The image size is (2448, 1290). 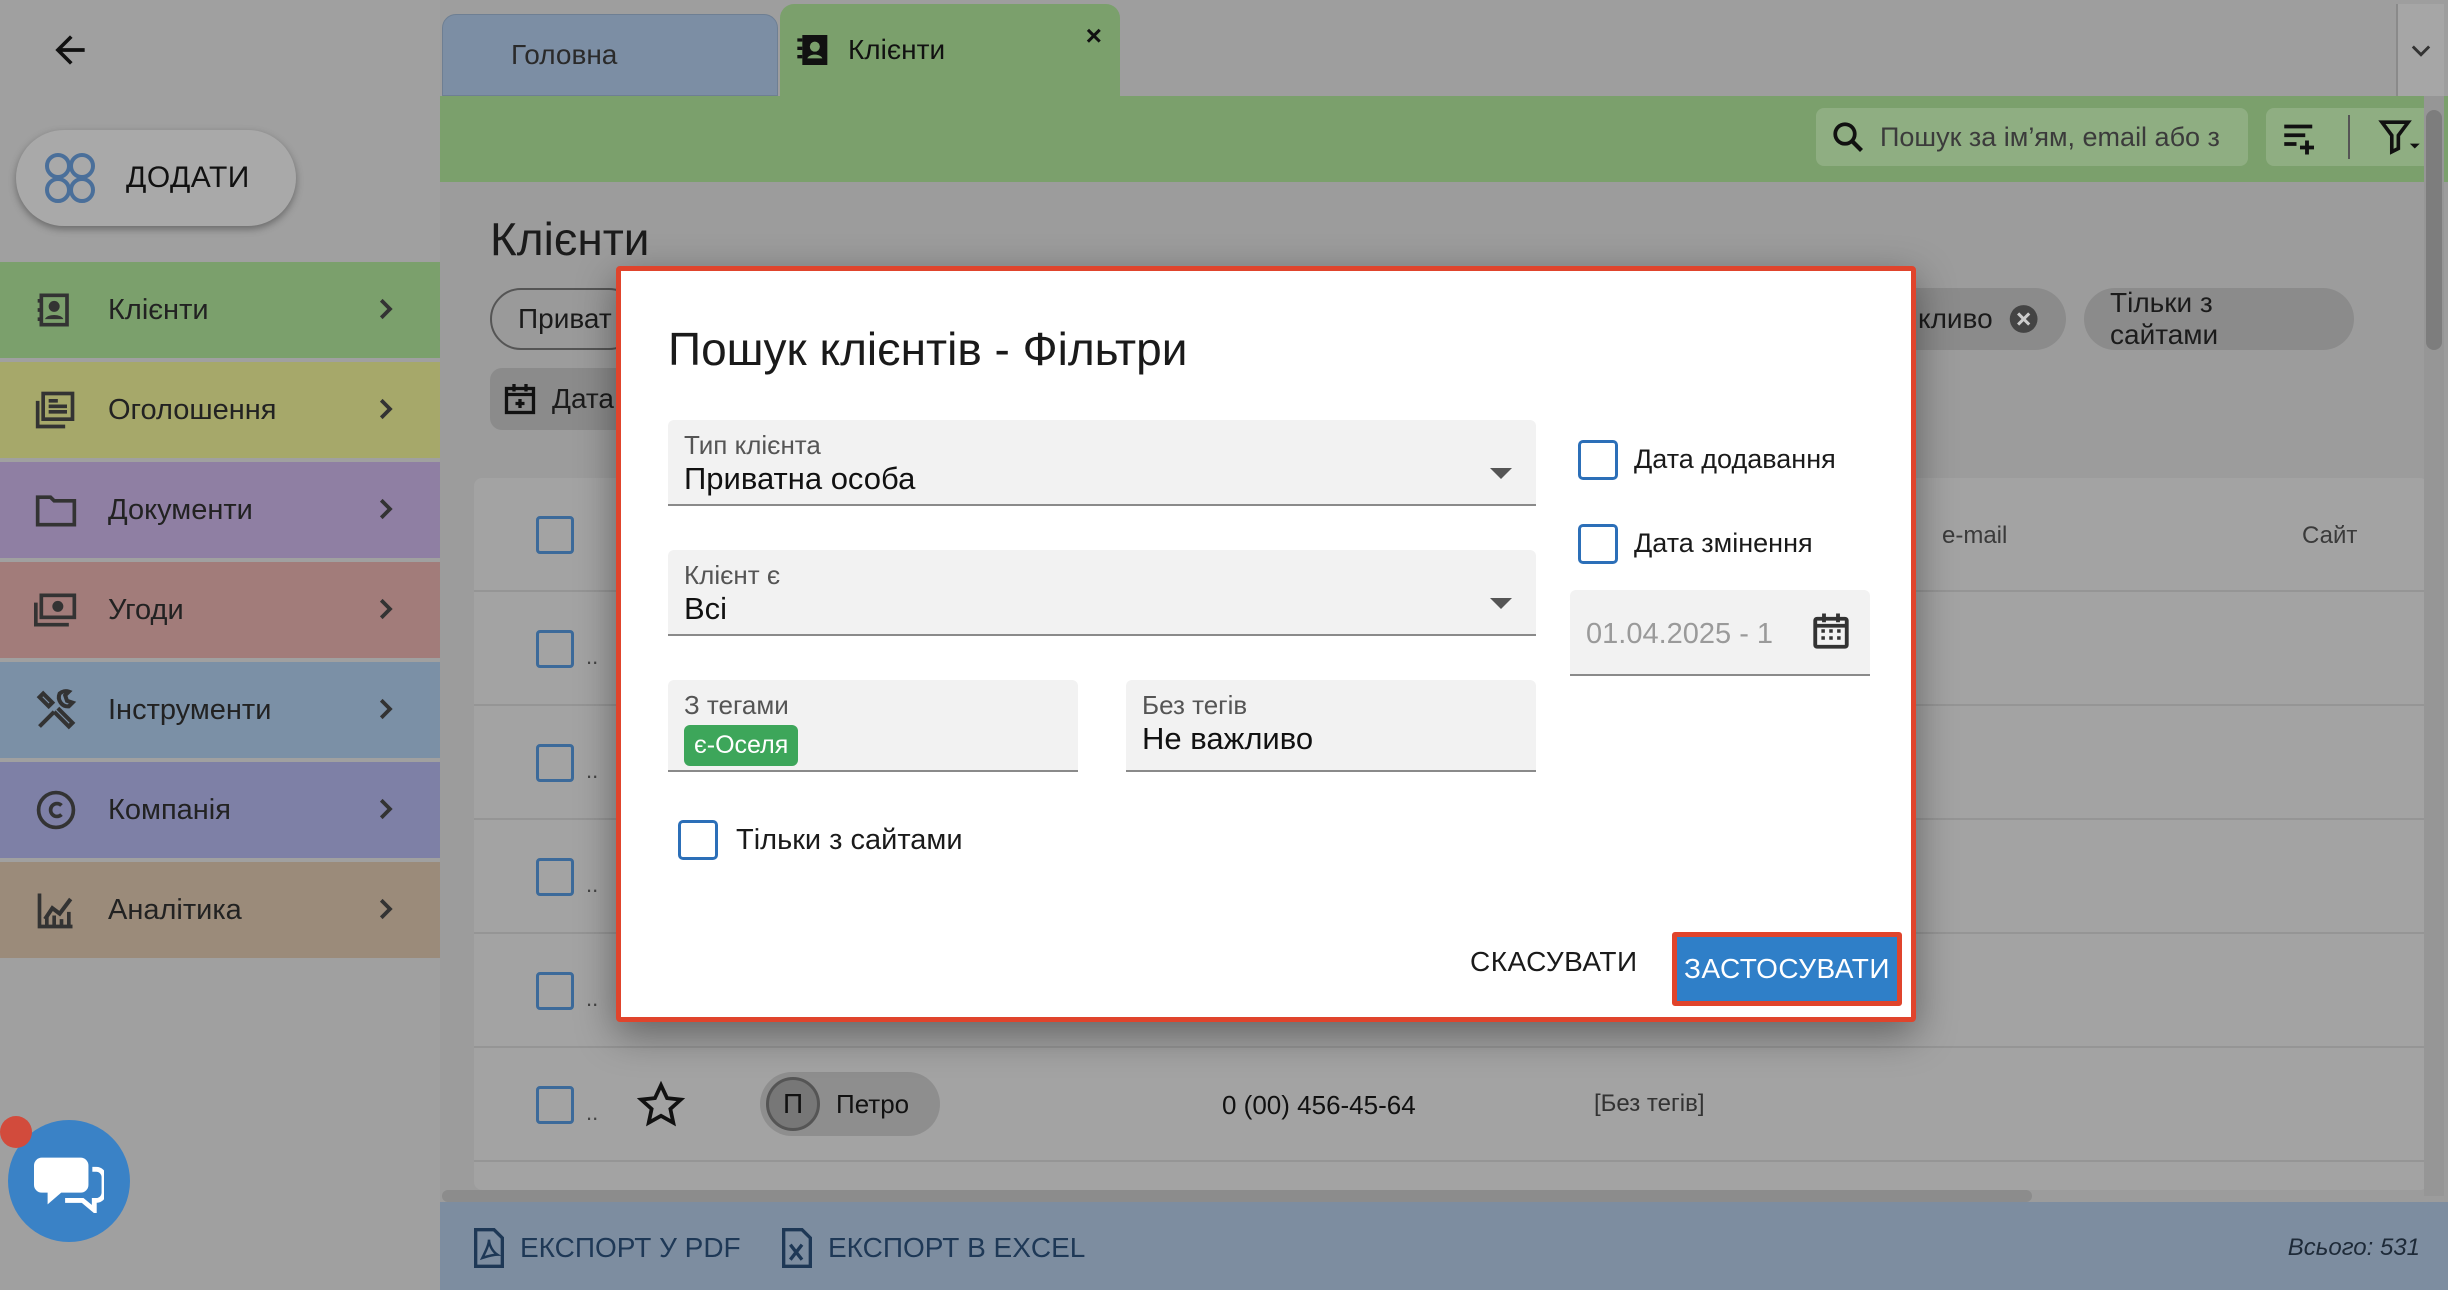 I want to click on without-tags-field: Без тегів Не важливо, so click(x=1331, y=726).